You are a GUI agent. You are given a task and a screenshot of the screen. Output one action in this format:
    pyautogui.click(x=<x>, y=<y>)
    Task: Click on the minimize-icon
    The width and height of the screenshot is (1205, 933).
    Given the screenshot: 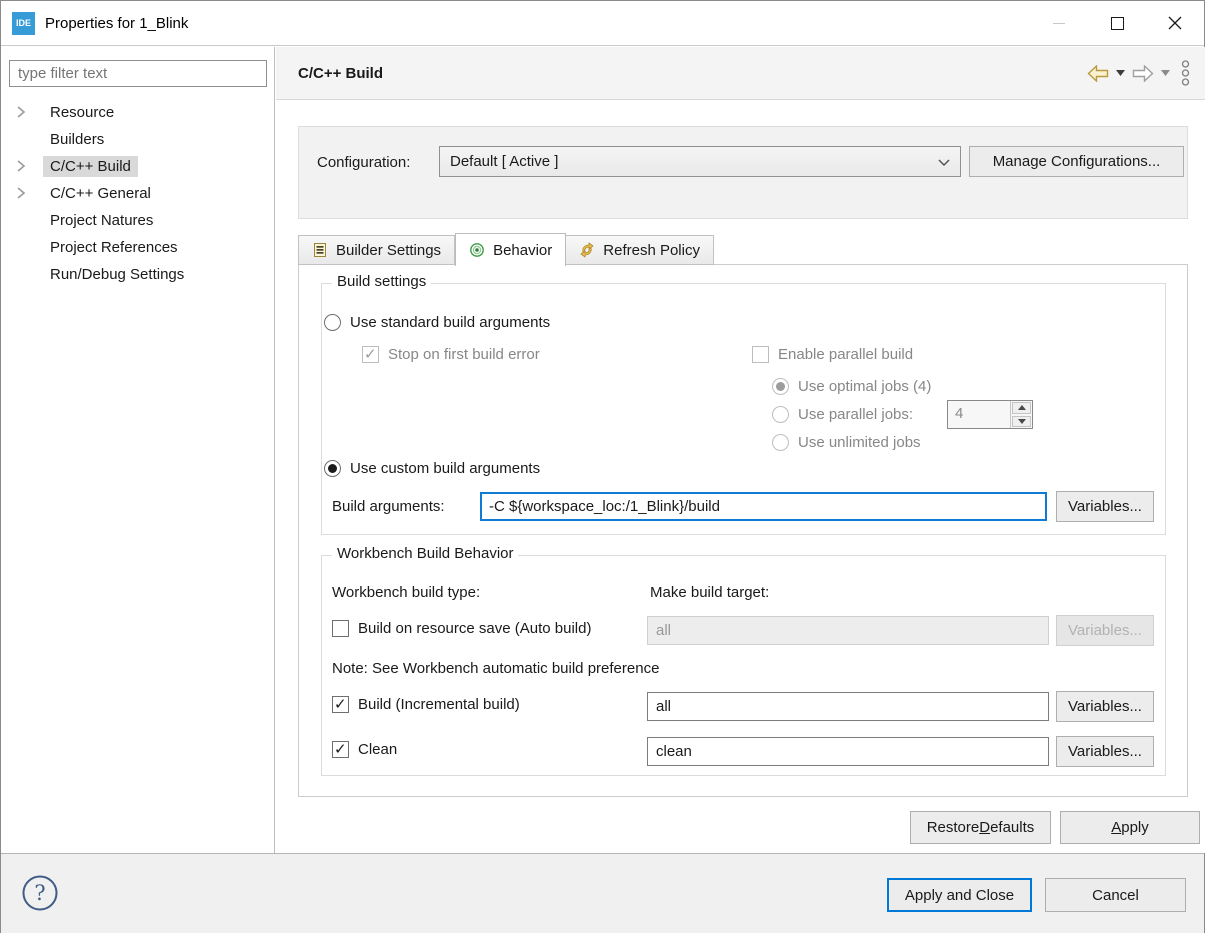 What is the action you would take?
    pyautogui.click(x=1059, y=23)
    